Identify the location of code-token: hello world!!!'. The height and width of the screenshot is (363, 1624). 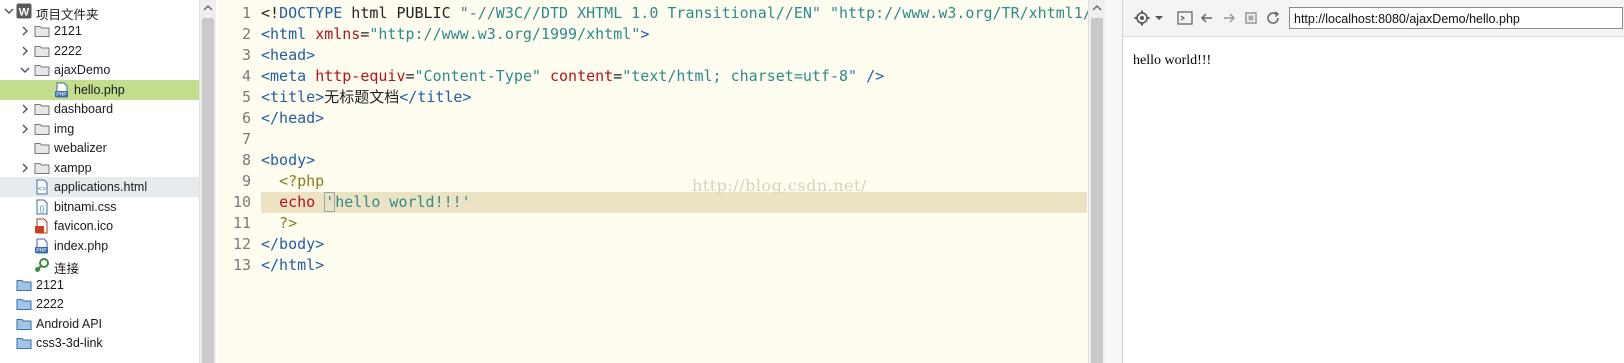
(403, 202).